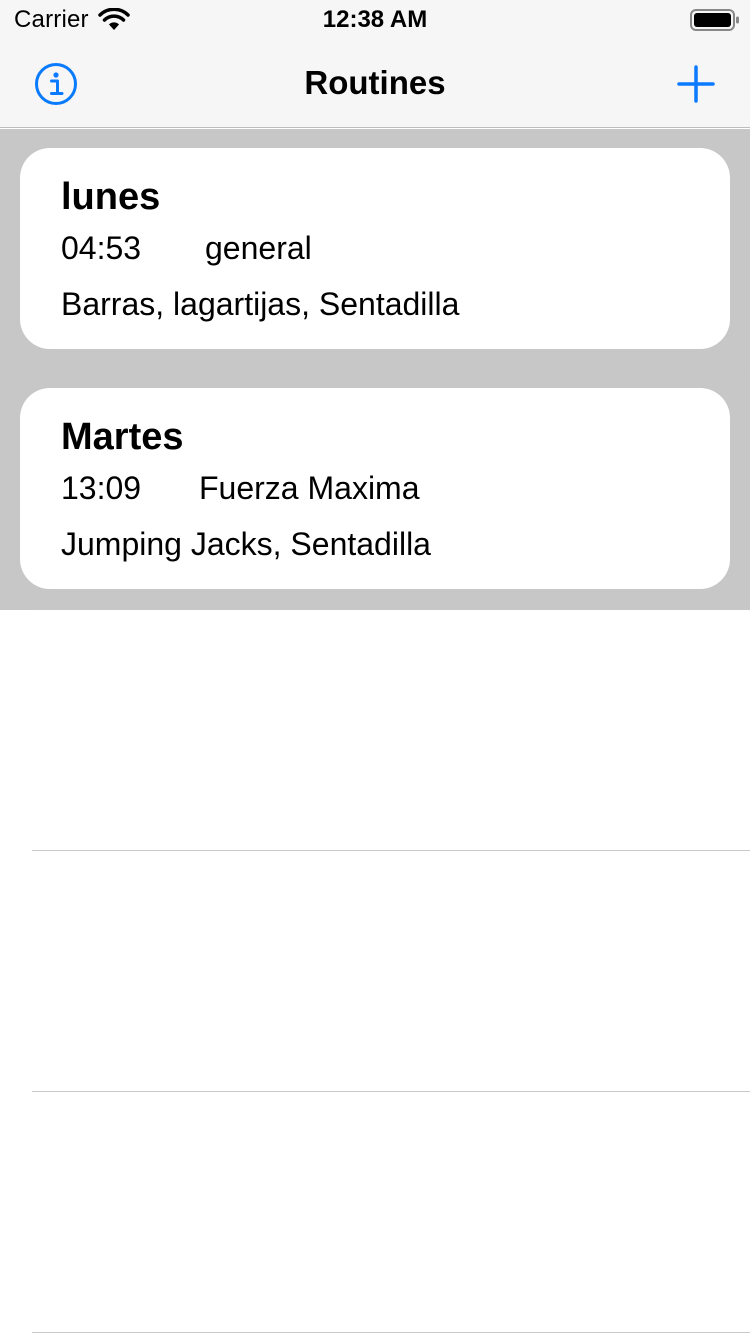 The height and width of the screenshot is (1334, 750). Describe the element at coordinates (391, 1332) in the screenshot. I see `row-separator` at that location.